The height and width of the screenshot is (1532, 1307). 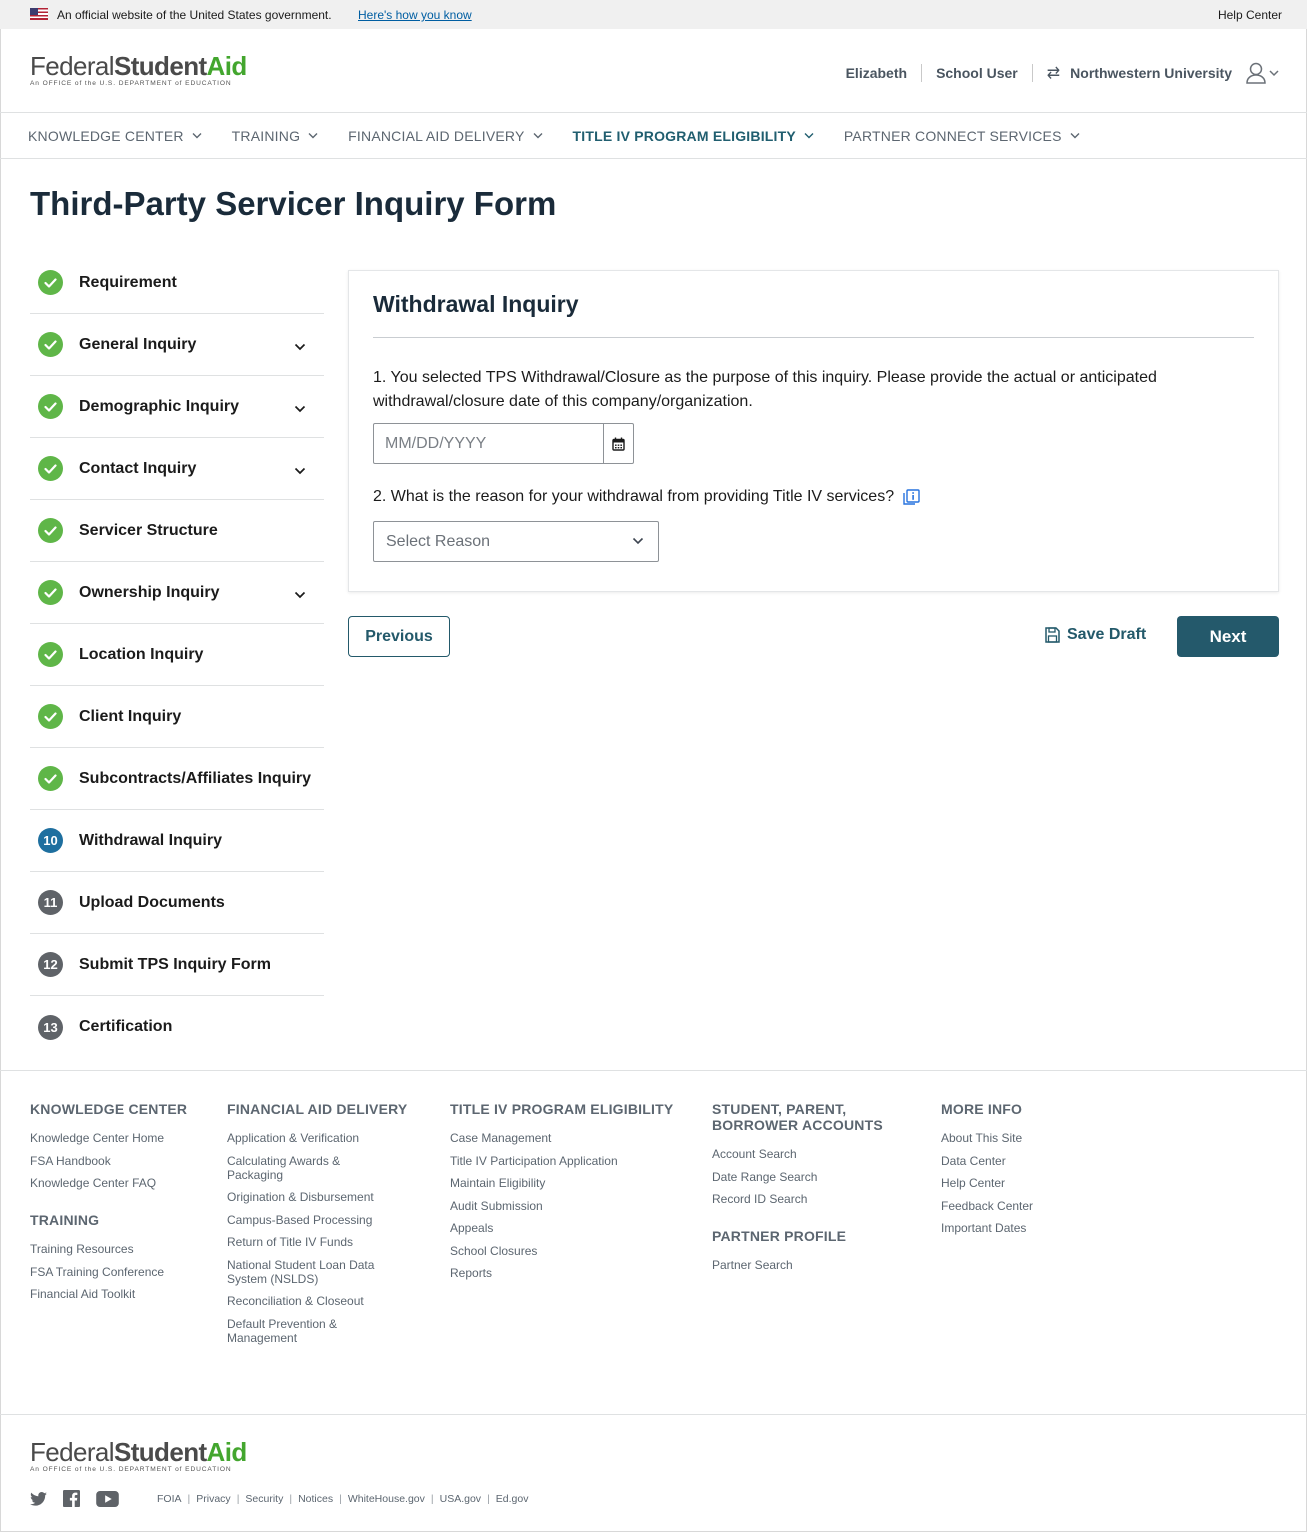 I want to click on step-certification: 13 Certification, so click(x=177, y=1027).